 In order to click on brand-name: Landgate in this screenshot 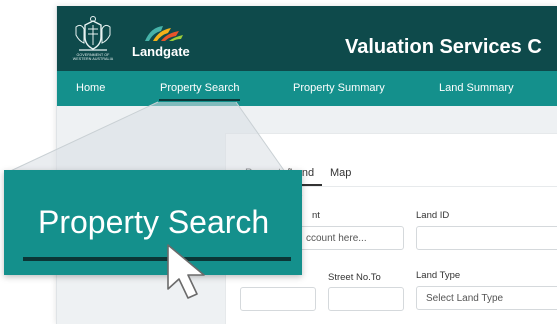, I will do `click(161, 51)`.